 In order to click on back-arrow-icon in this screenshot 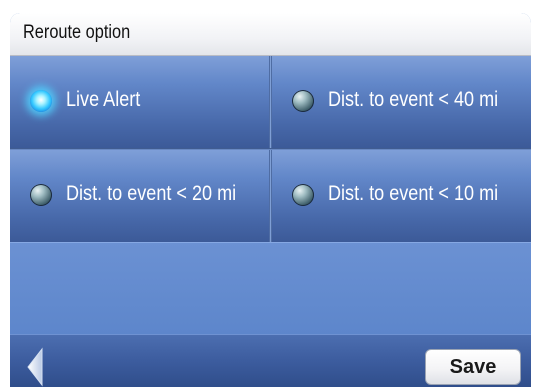, I will do `click(35, 367)`.